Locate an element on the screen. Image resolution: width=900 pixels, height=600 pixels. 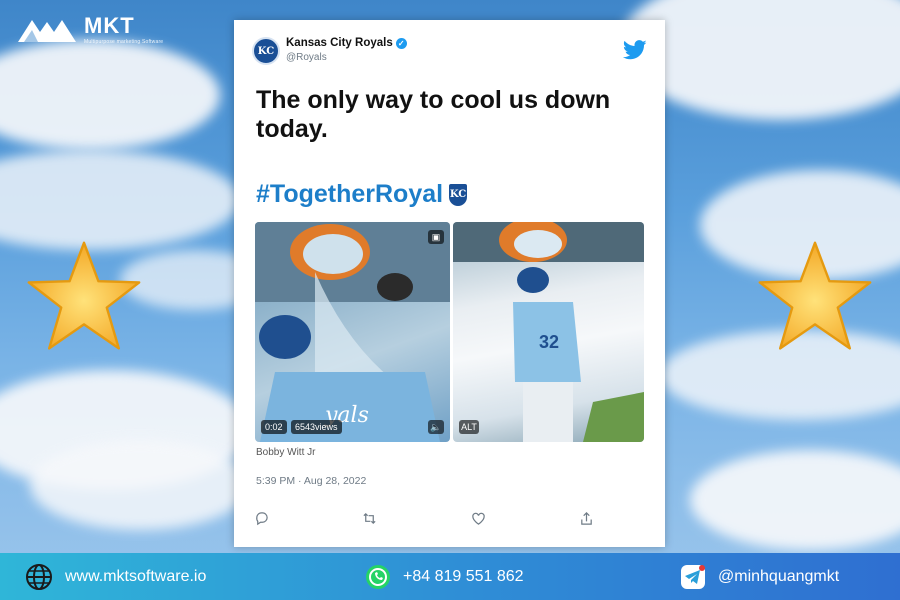
logo-tagline: Multipurpose marketing Software is located at coordinates (124, 42).